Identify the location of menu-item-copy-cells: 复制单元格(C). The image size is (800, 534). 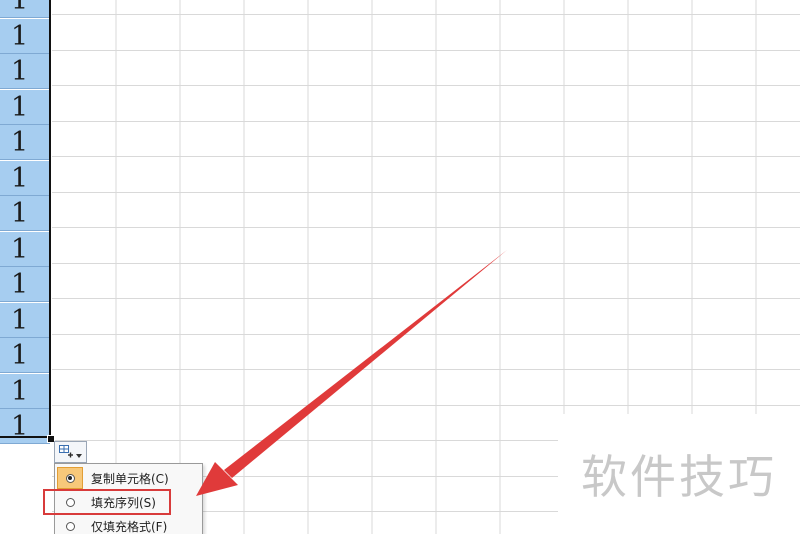
(128, 478).